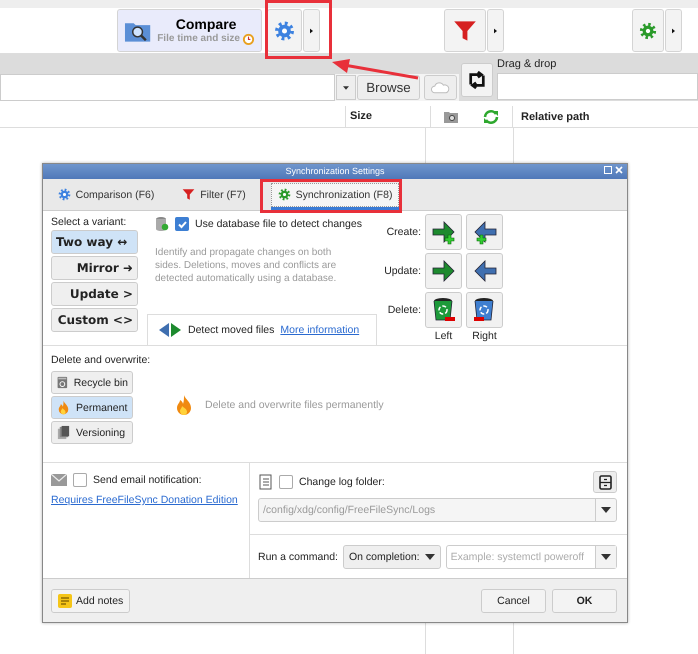 This screenshot has width=698, height=654. I want to click on option-label: Detect moved files, so click(231, 330).